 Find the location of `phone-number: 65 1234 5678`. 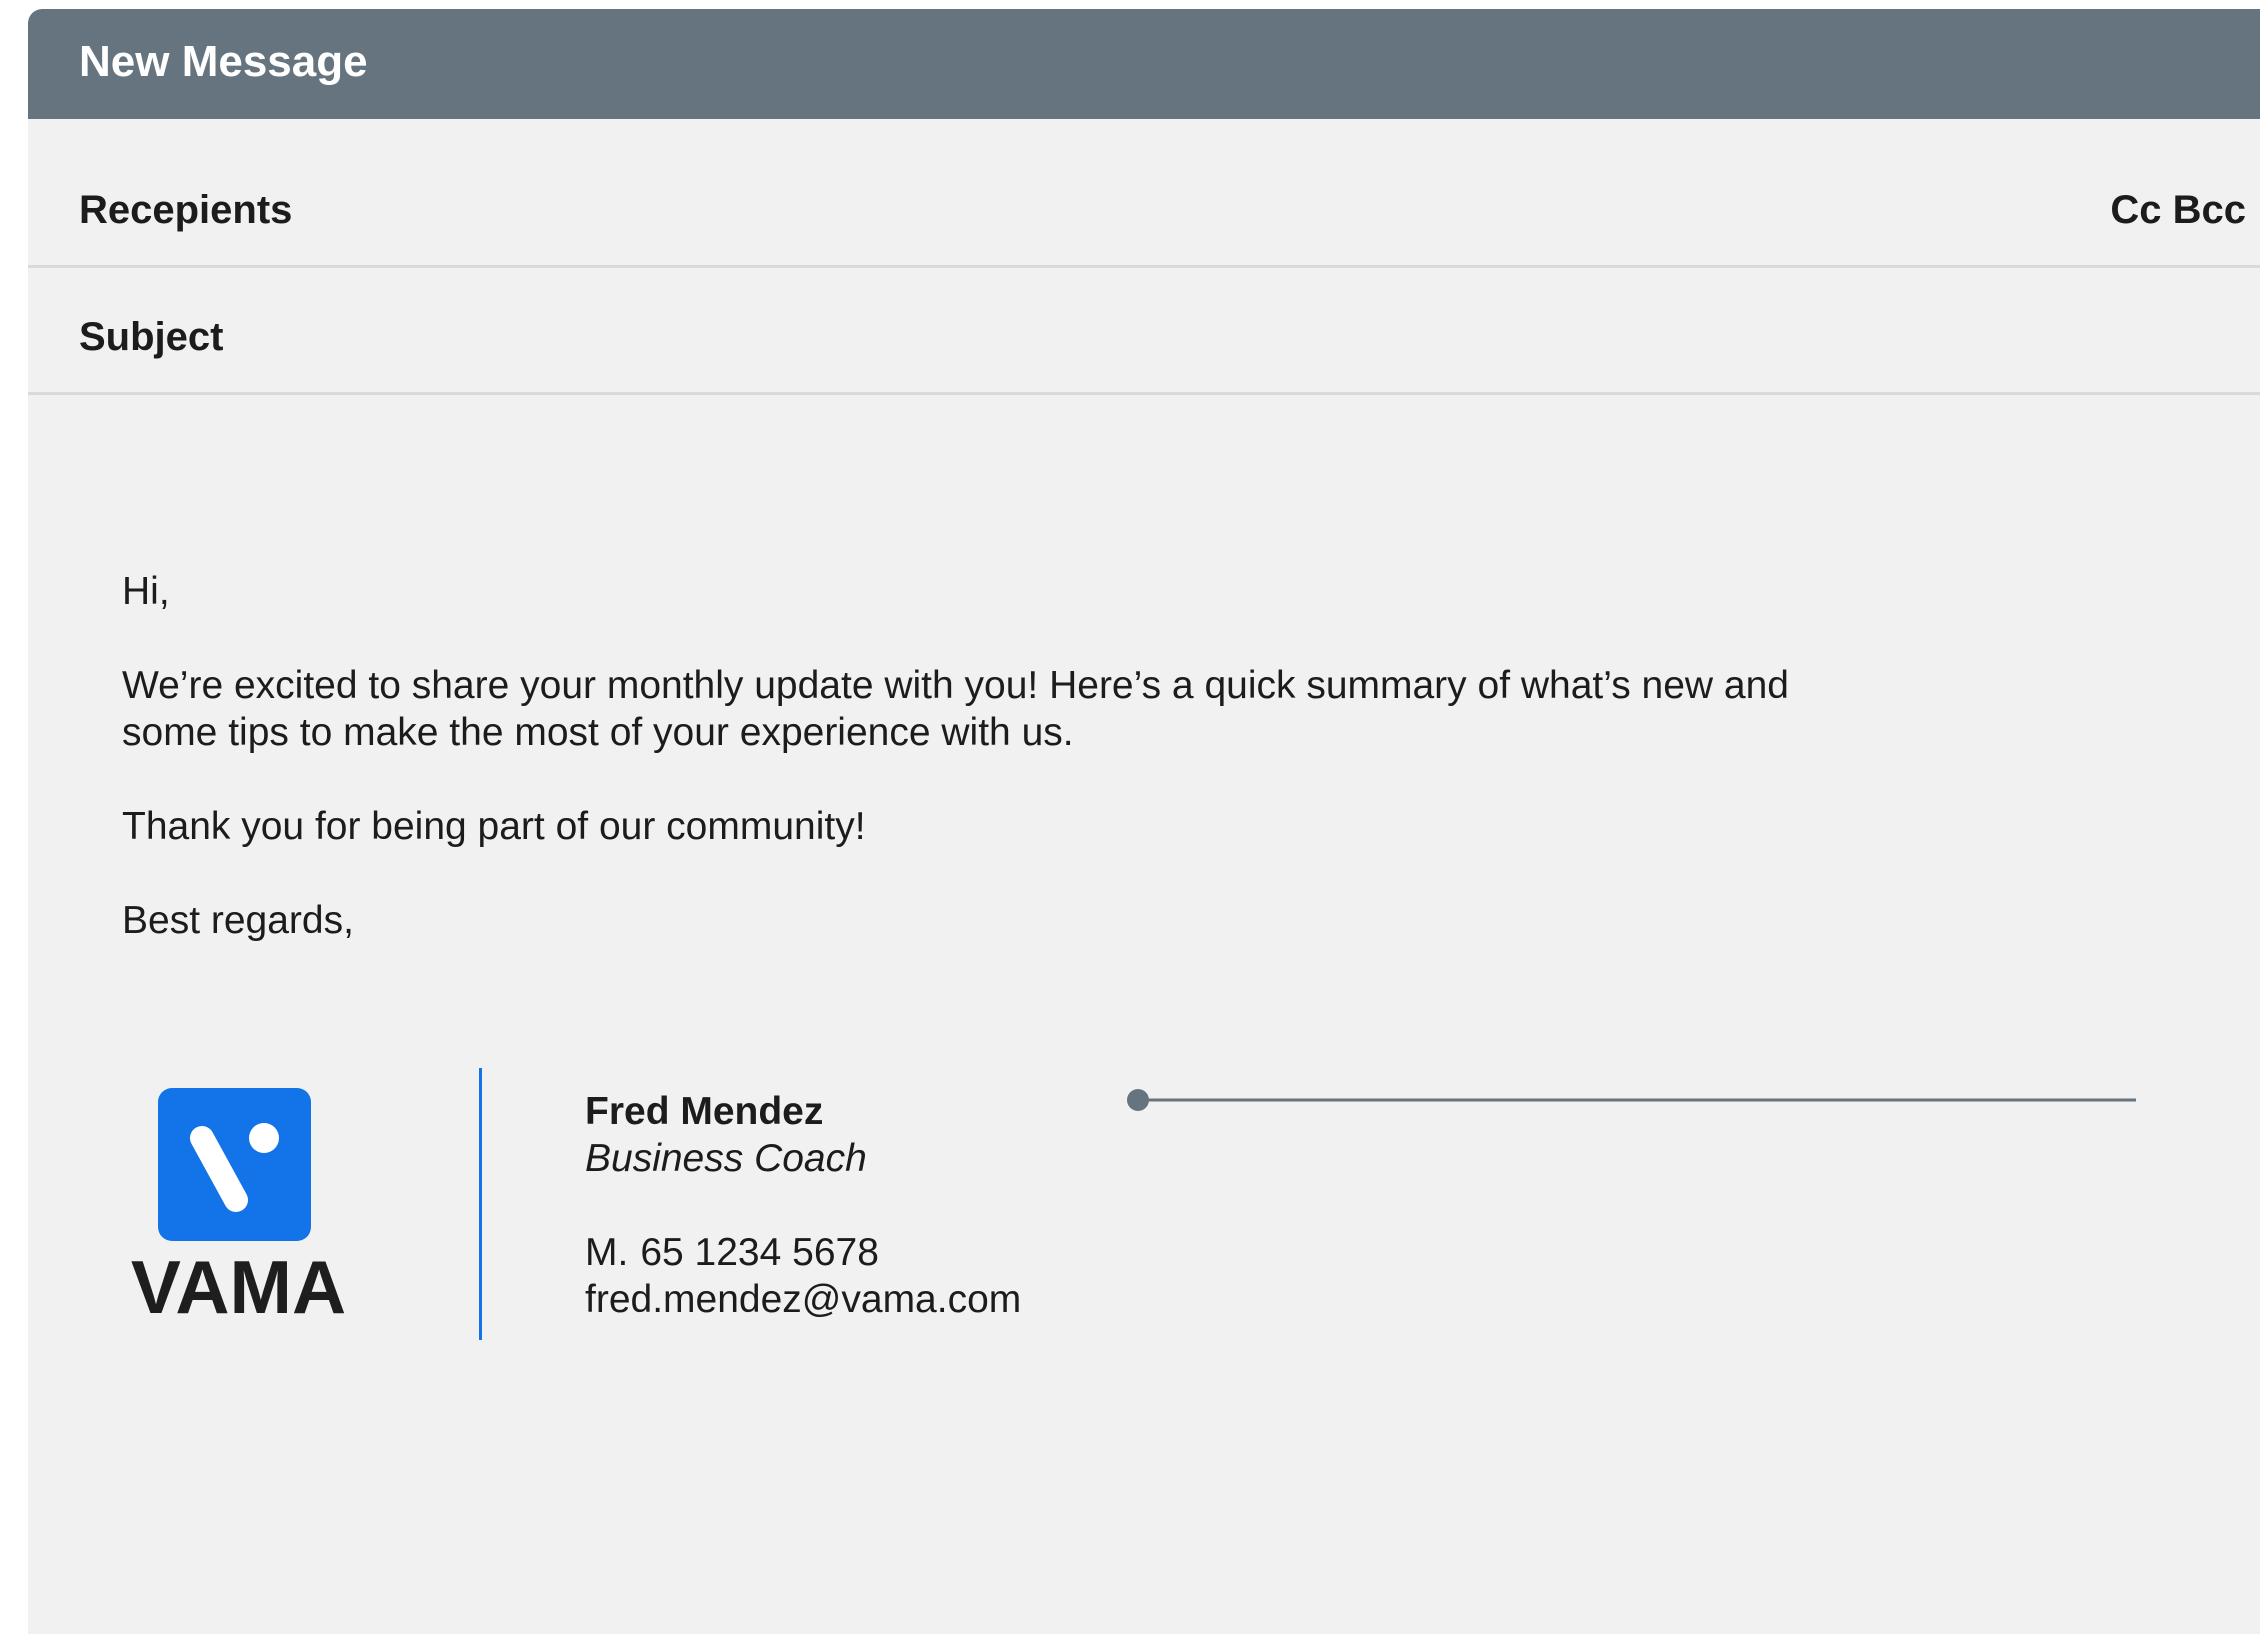

phone-number: 65 1234 5678 is located at coordinates (759, 1252).